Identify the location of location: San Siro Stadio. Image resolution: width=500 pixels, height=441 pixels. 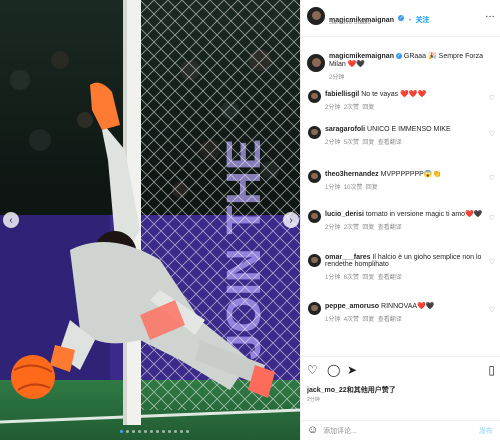
(350, 23).